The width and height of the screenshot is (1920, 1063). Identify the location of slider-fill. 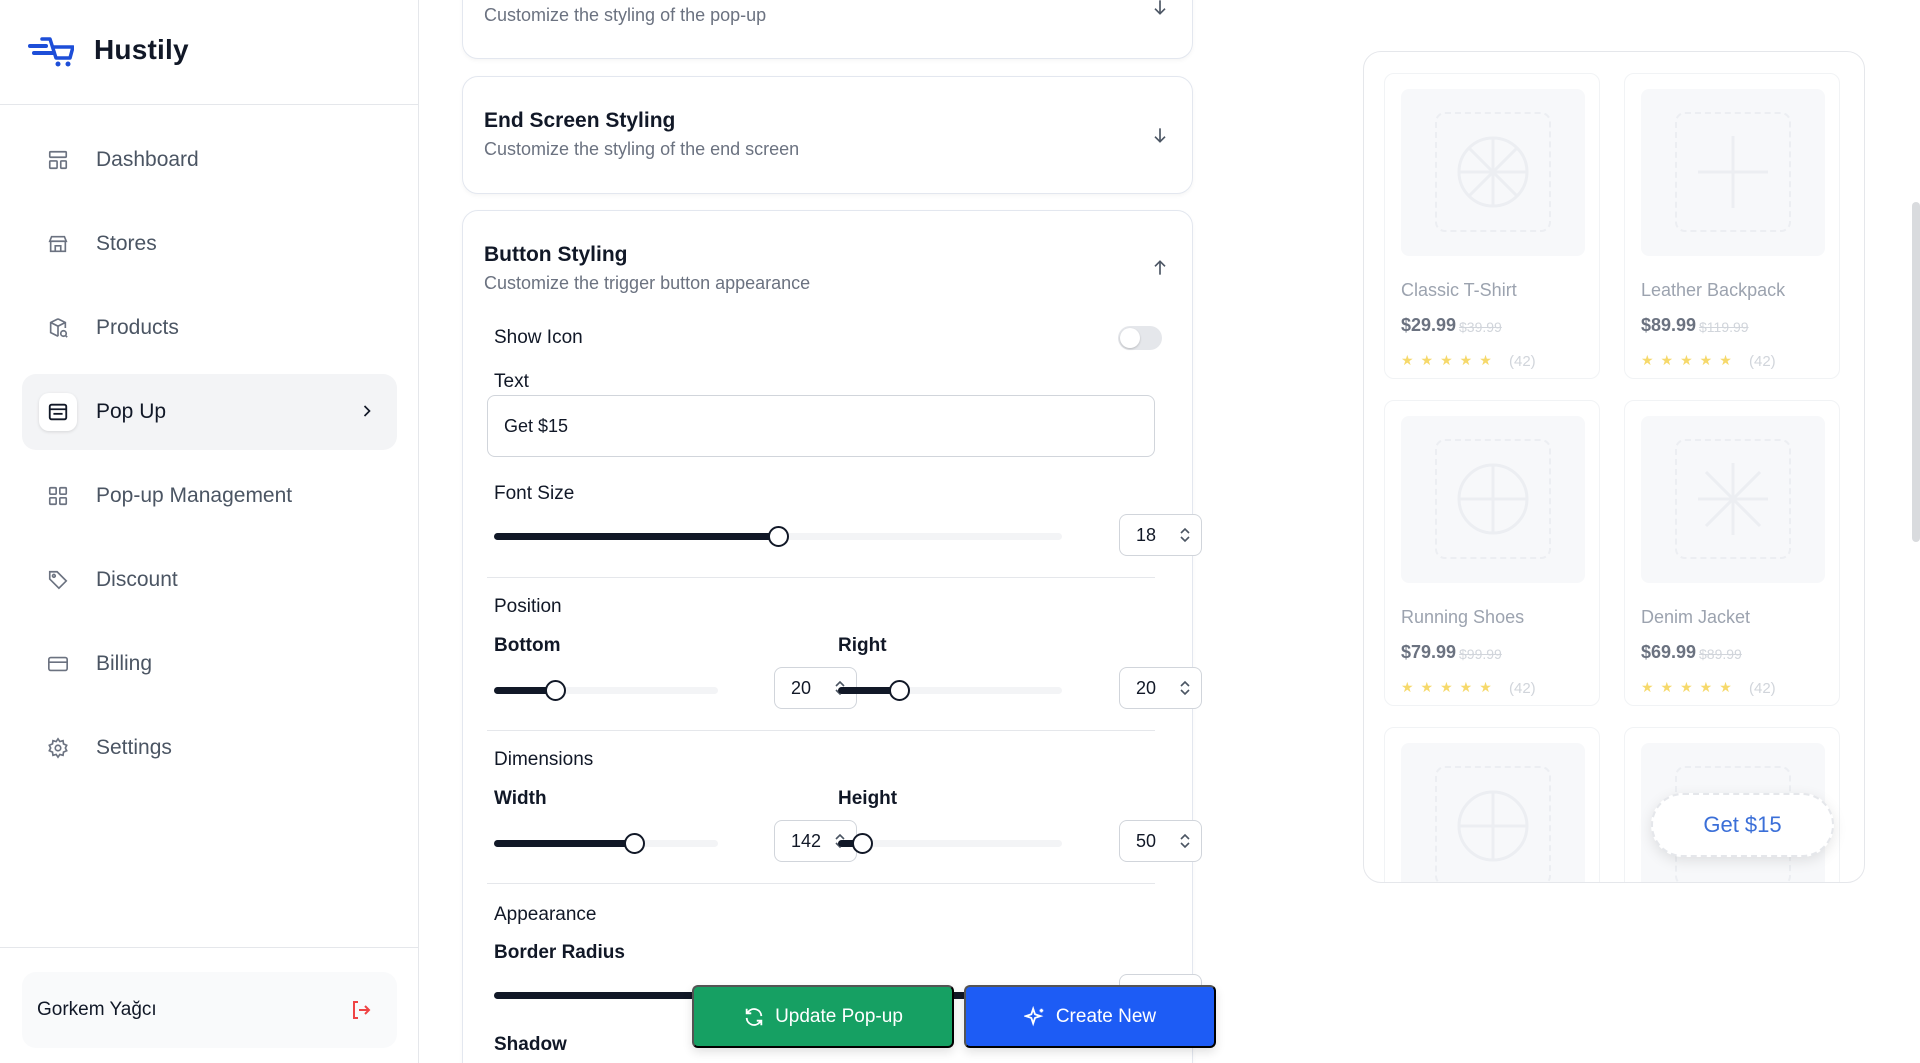
(636, 536).